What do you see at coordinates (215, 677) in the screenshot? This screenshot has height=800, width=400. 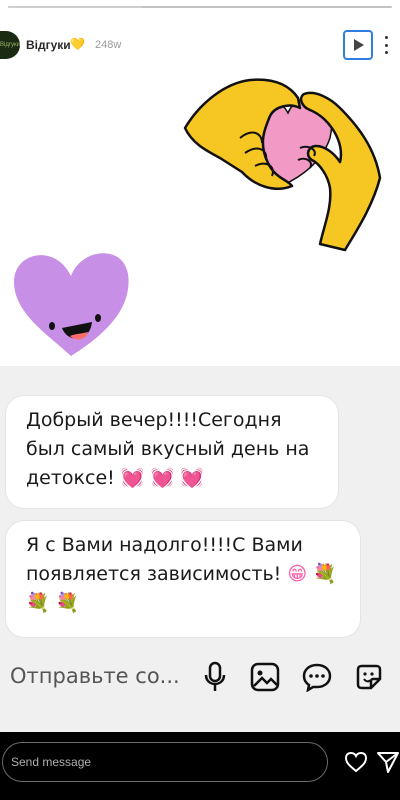 I see `mic-icon` at bounding box center [215, 677].